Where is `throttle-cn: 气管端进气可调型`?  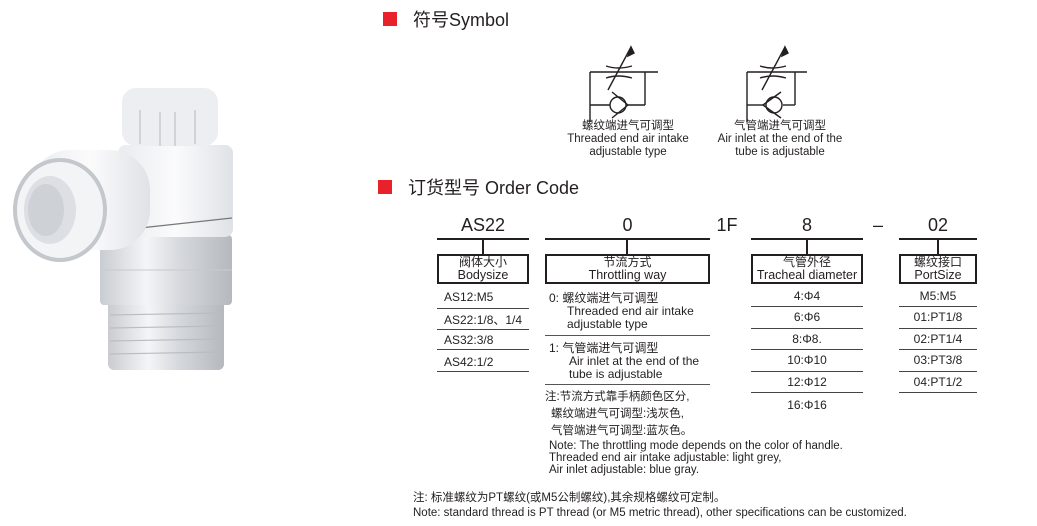
throttle-cn: 气管端进气可调型 is located at coordinates (610, 348).